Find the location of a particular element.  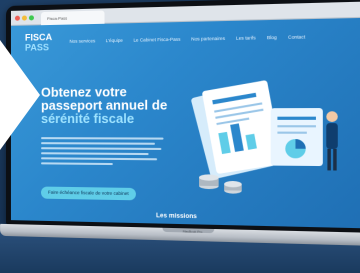

arrow-shape is located at coordinates (20, 95).